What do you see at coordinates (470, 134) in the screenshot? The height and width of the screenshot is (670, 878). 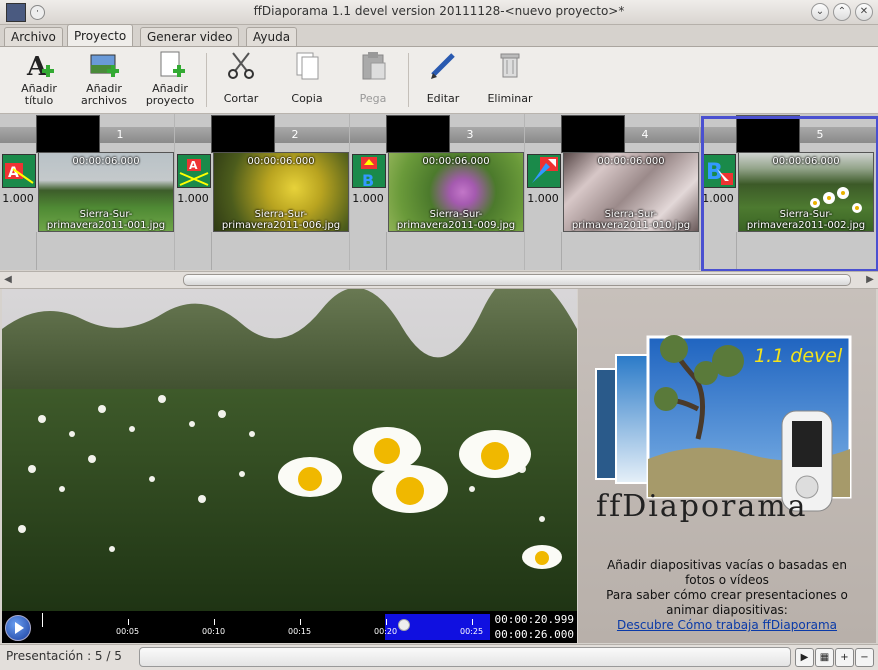 I see `slide-number: 3` at bounding box center [470, 134].